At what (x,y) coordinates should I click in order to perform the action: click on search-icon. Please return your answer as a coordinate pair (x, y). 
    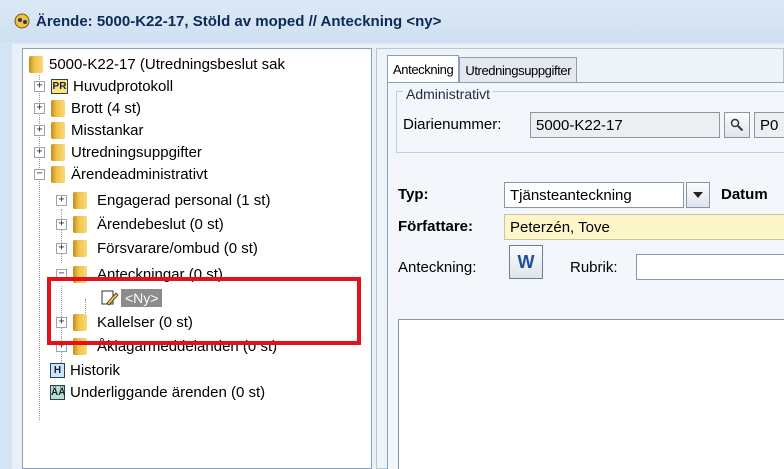
    Looking at the image, I should click on (737, 125).